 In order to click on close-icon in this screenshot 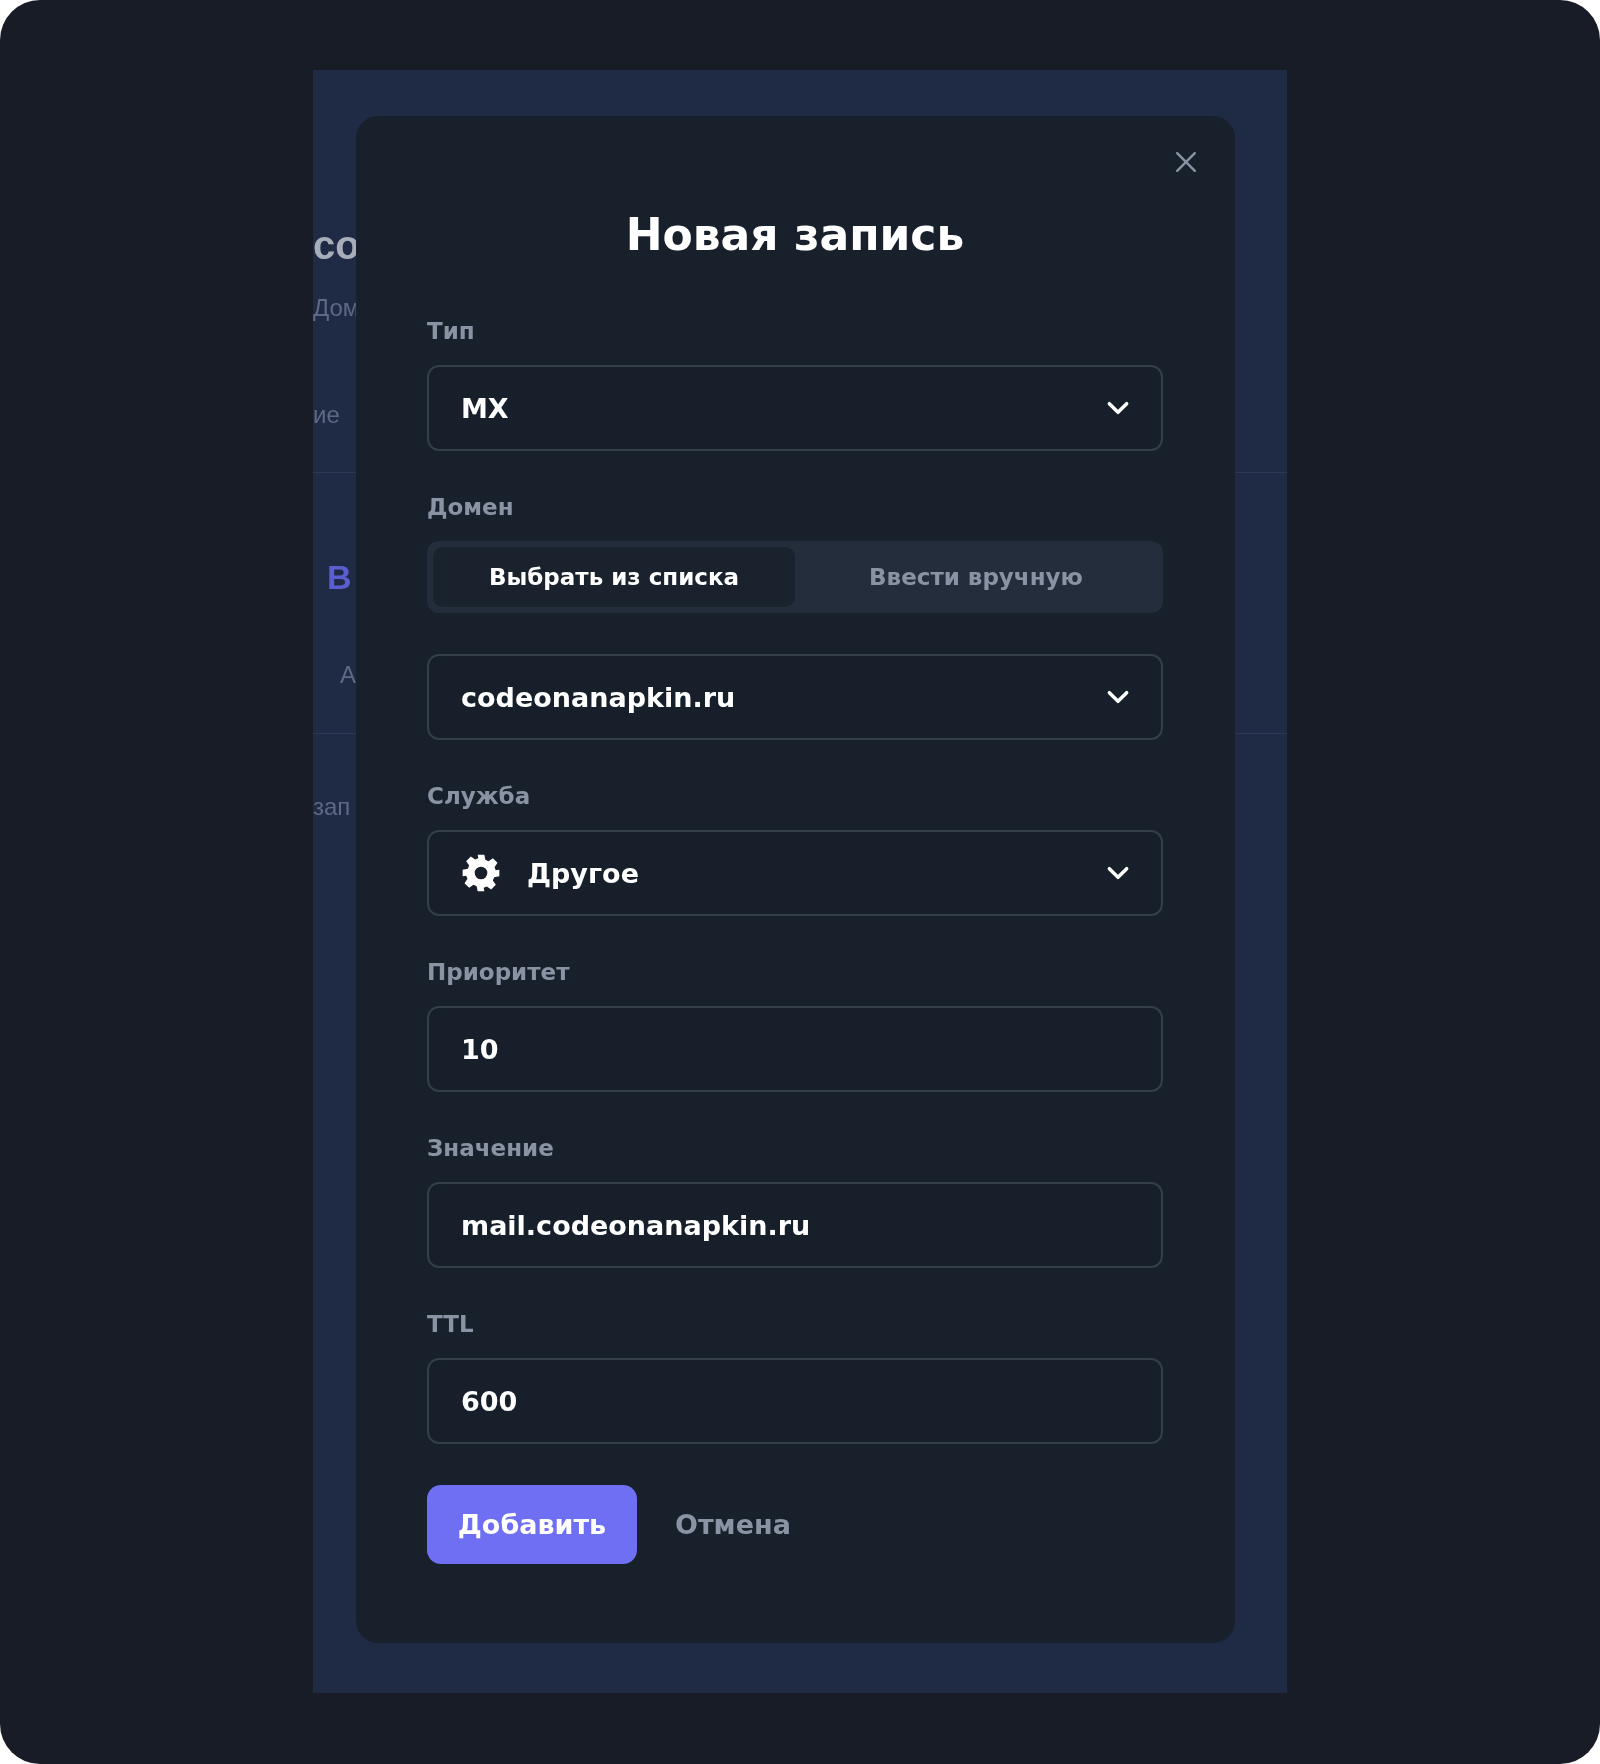, I will do `click(1186, 162)`.